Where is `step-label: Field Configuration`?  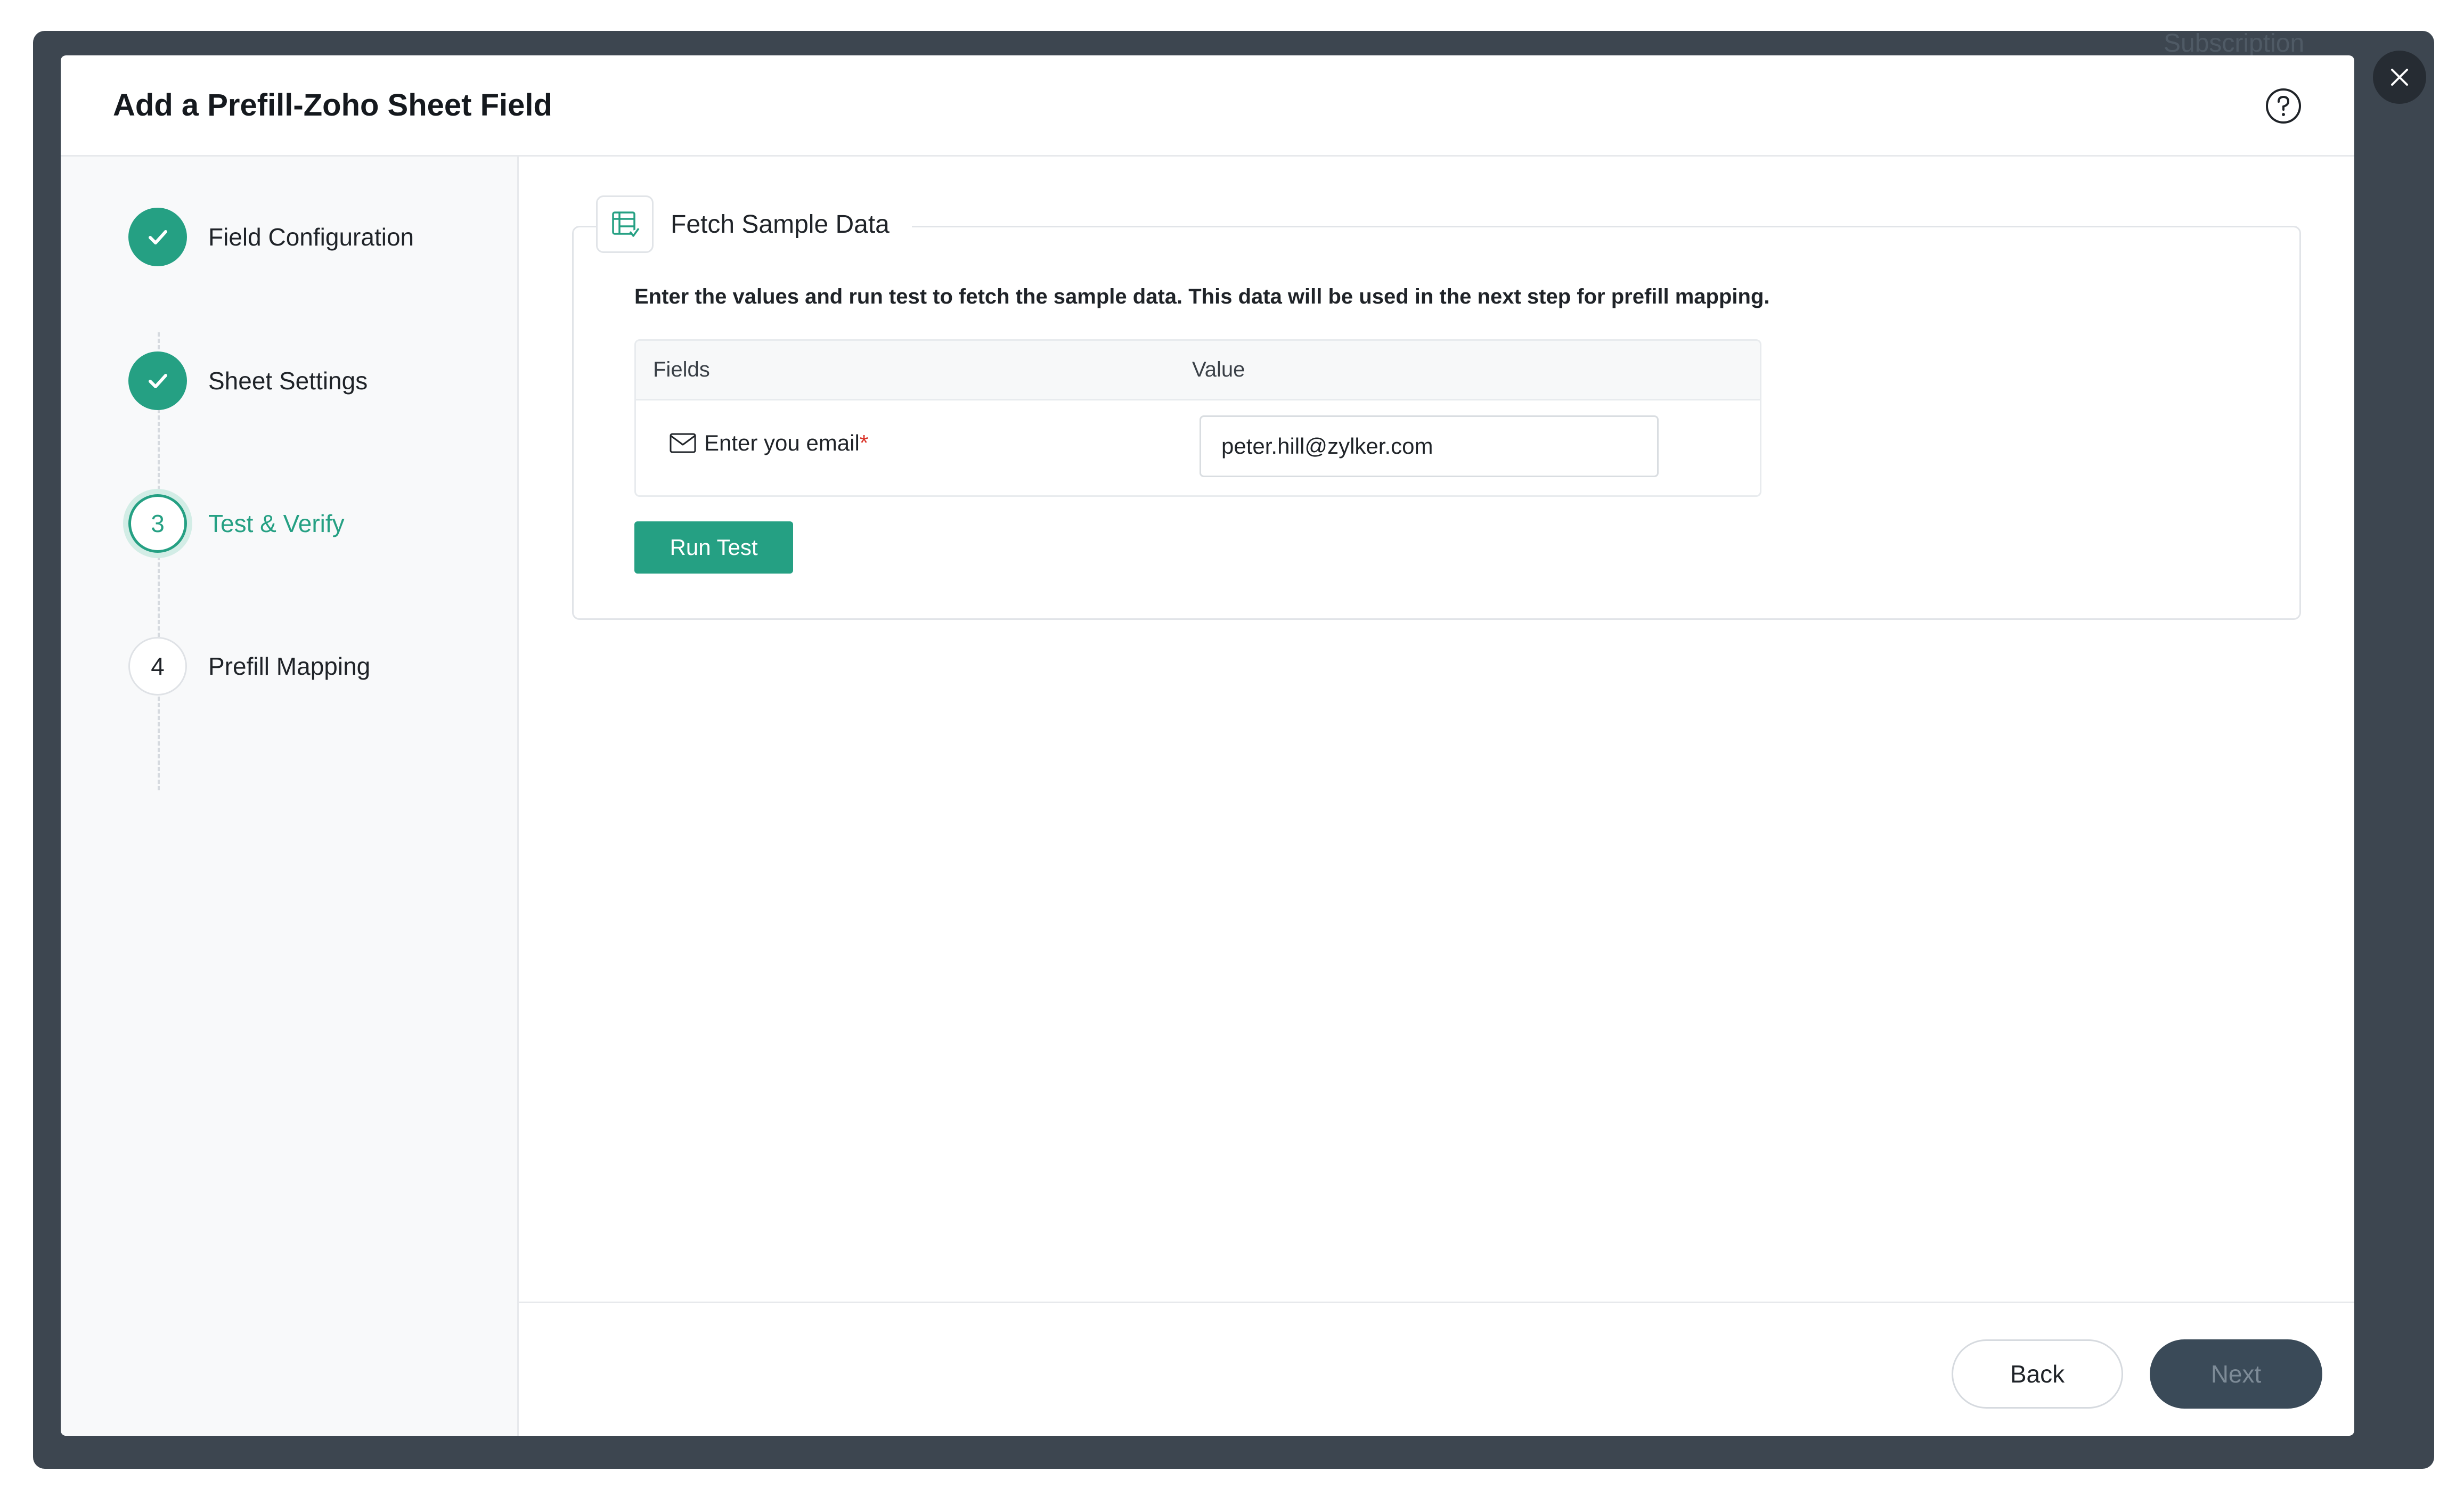 step-label: Field Configuration is located at coordinates (311, 237).